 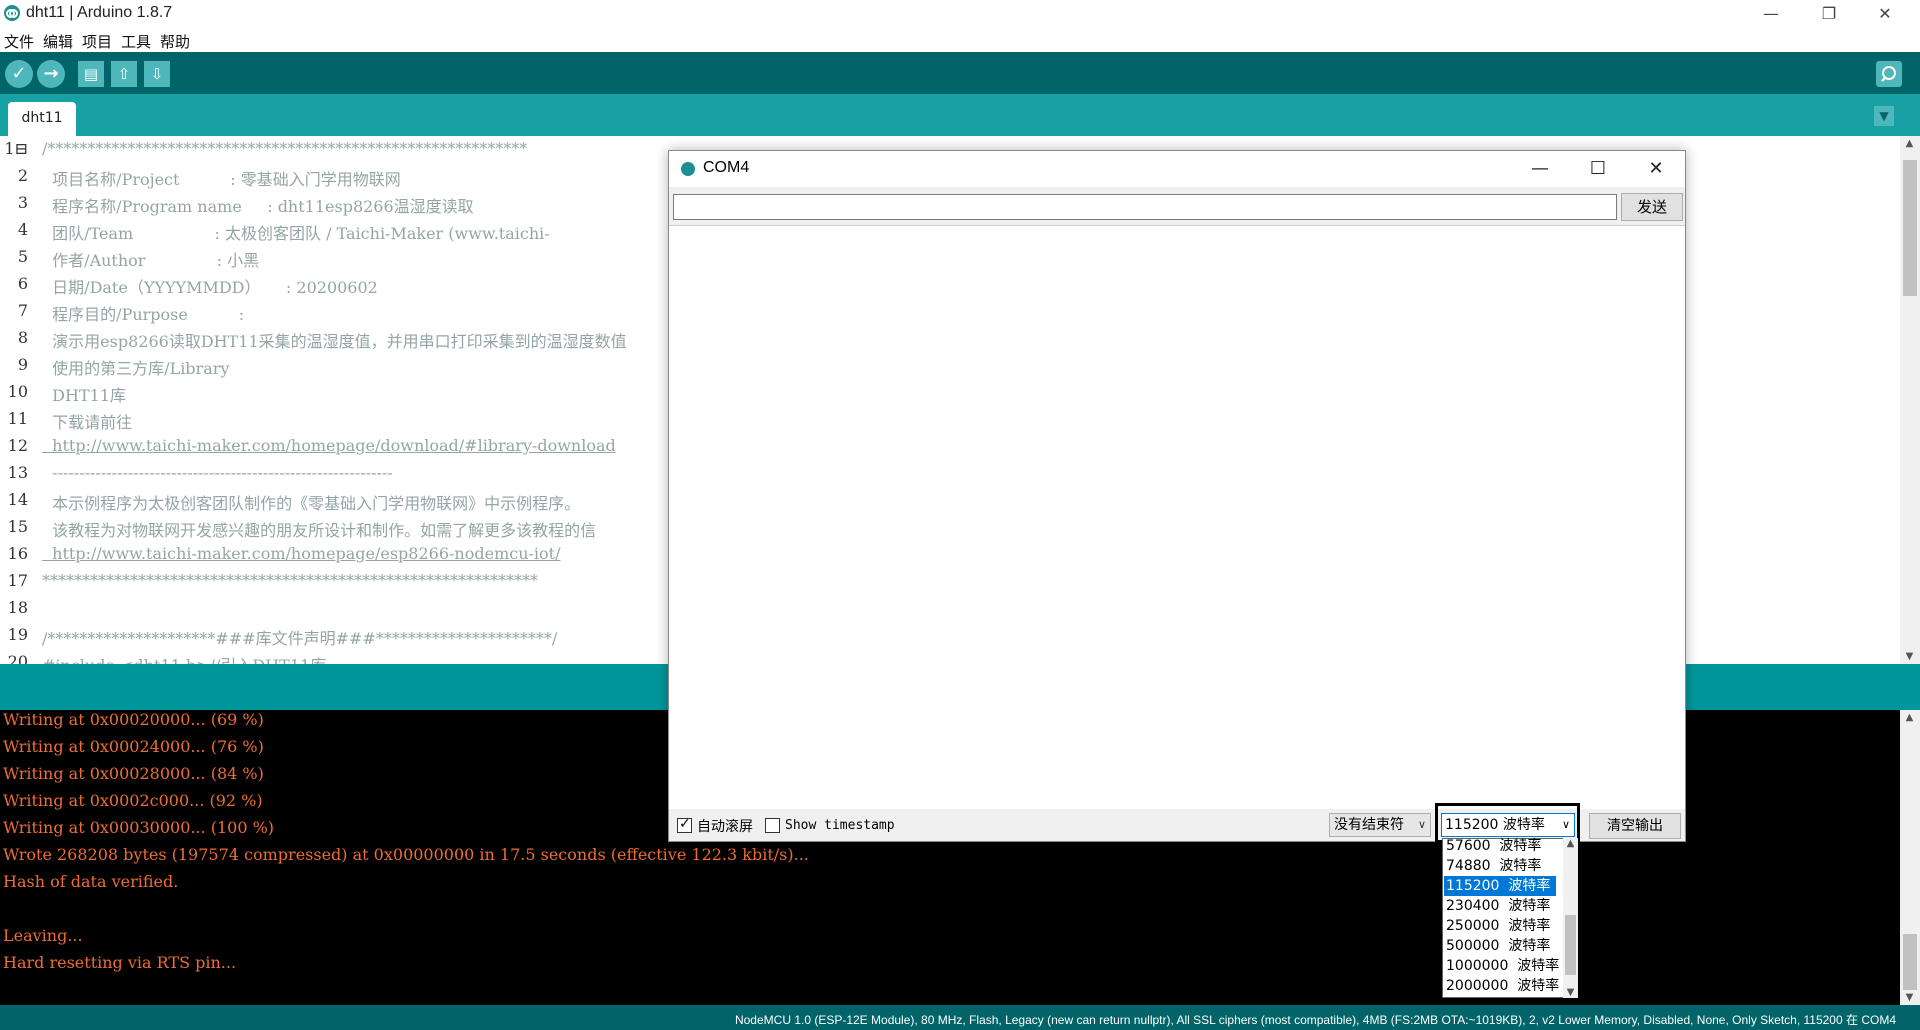 I want to click on minimize-button: —, so click(x=1771, y=14).